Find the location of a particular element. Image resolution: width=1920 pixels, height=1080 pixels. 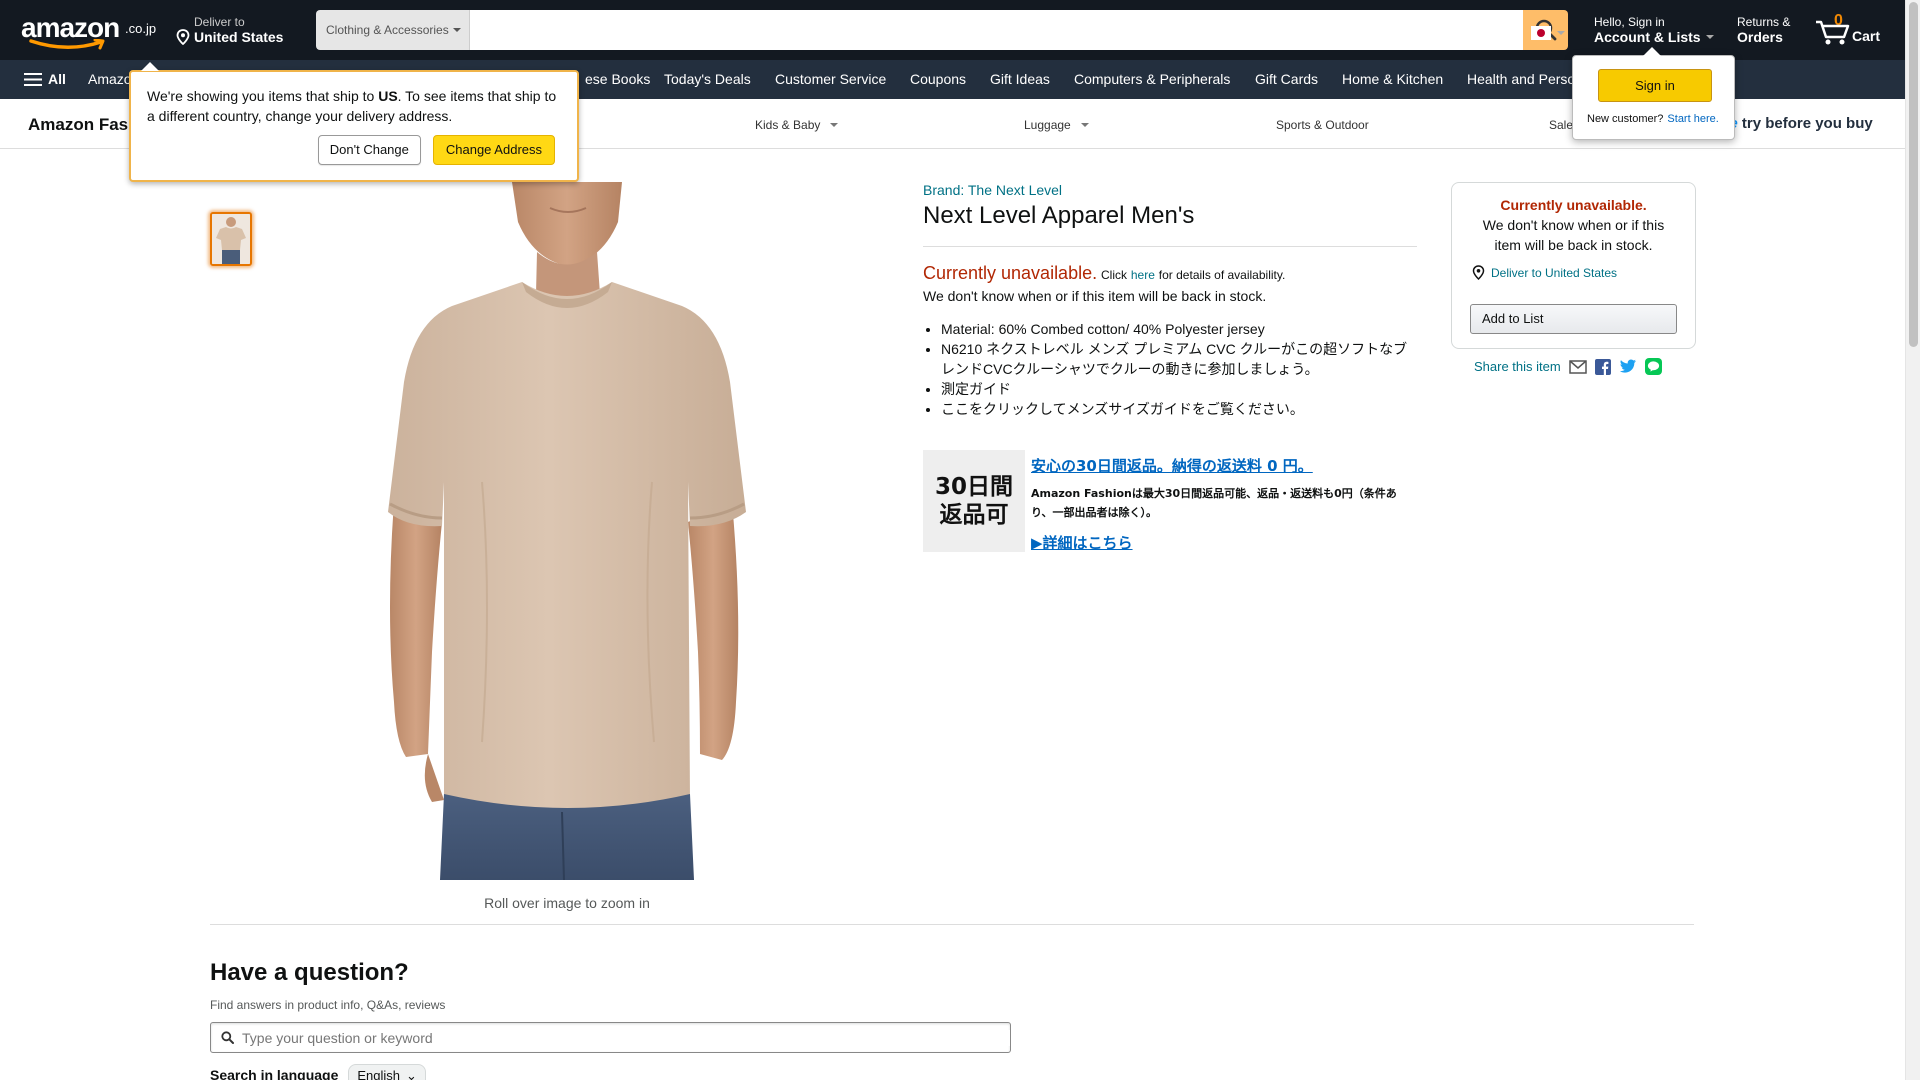

fashion-cat-label: Sports & Outdoor is located at coordinates (1322, 125).